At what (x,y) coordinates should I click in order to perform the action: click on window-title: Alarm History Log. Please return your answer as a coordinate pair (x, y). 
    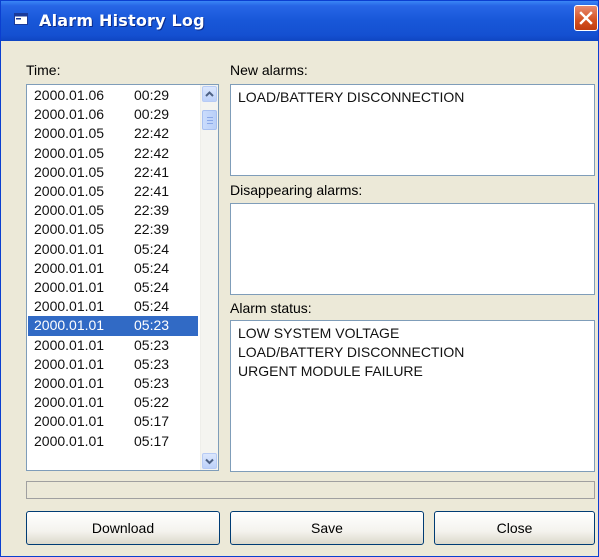
    Looking at the image, I should click on (122, 20).